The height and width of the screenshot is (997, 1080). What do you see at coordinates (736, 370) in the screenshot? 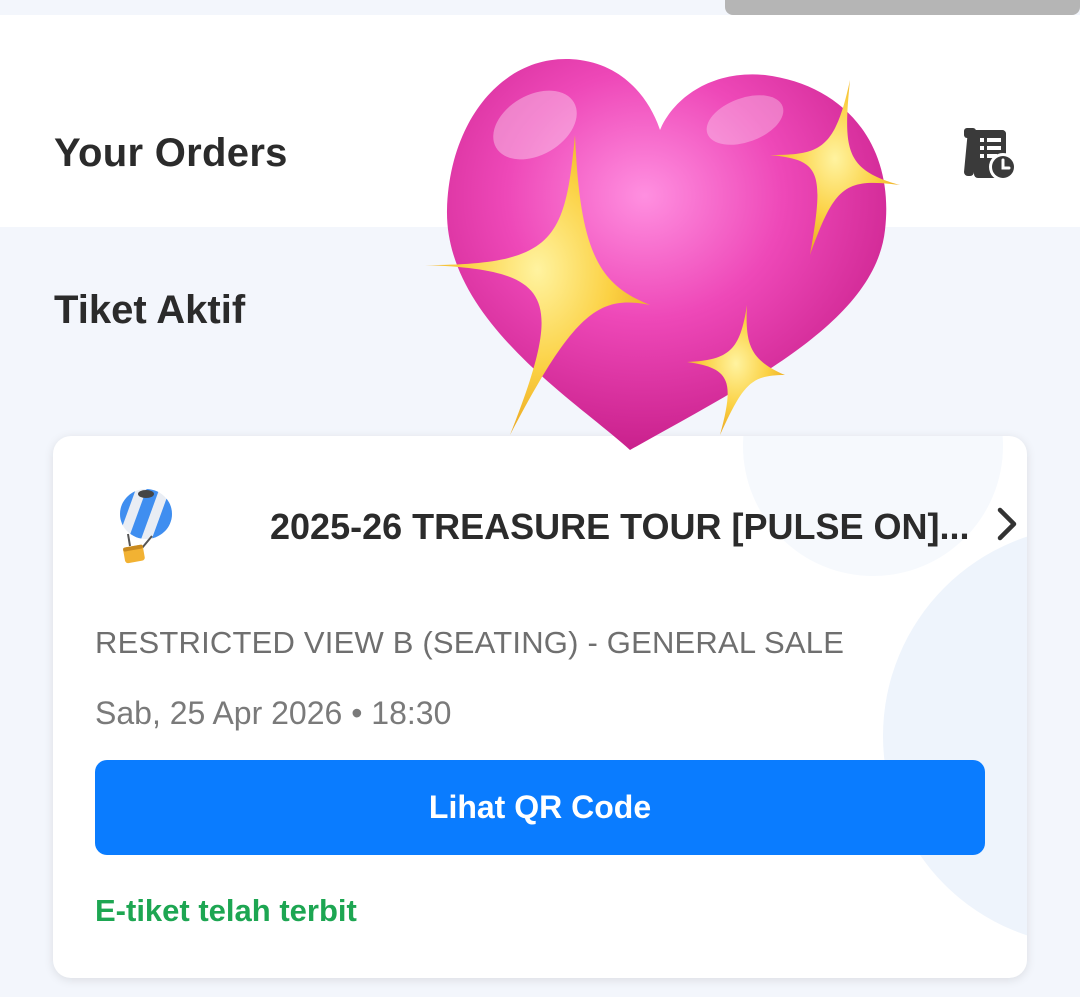
I see `sparkle-small` at bounding box center [736, 370].